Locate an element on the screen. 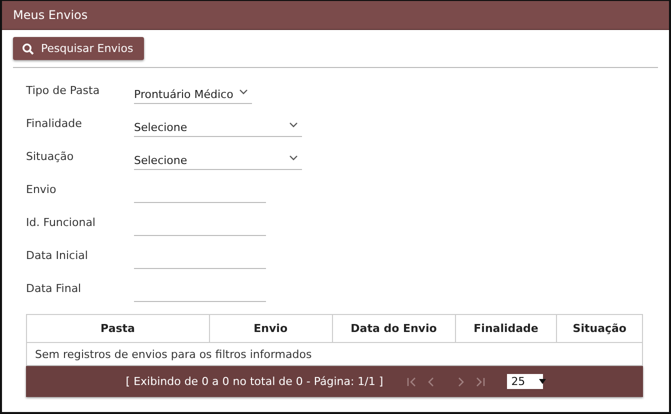 Image resolution: width=671 pixels, height=414 pixels. column-header: Finalidade is located at coordinates (506, 328).